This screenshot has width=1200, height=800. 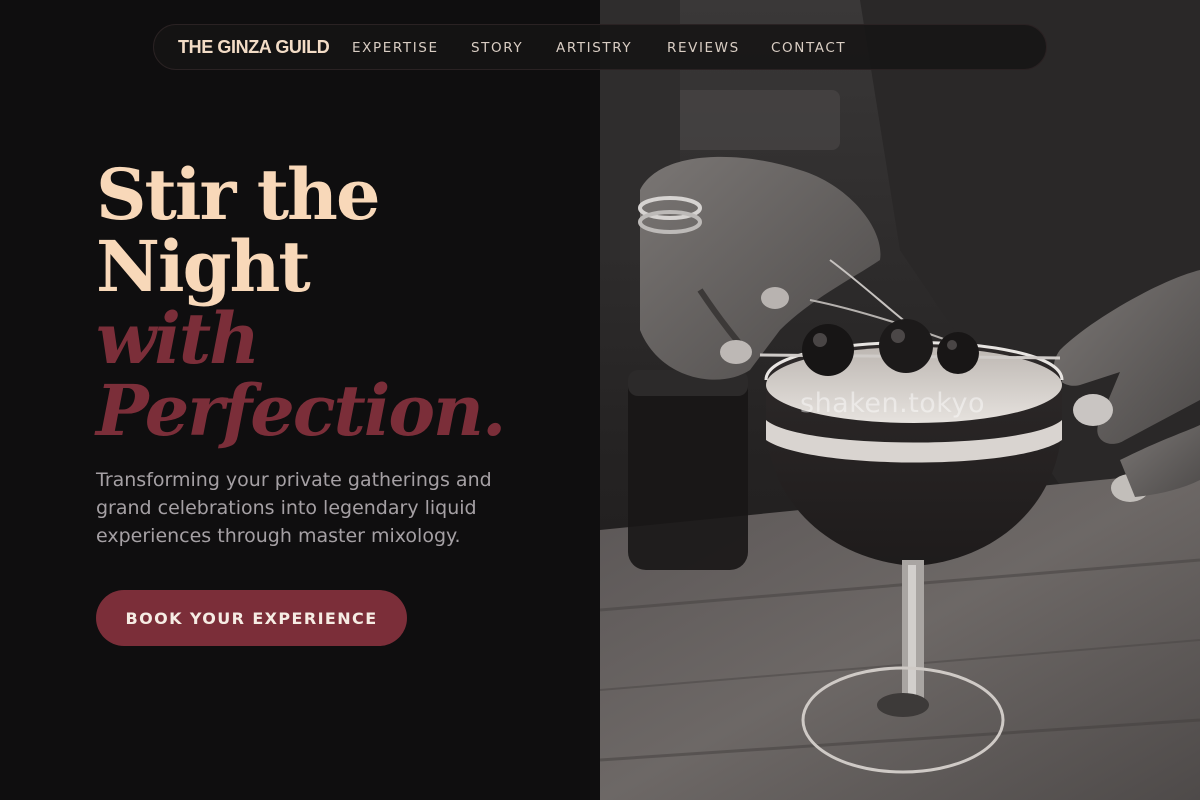 I want to click on brand-logo-text: THE GINZA GUILD, so click(x=254, y=47).